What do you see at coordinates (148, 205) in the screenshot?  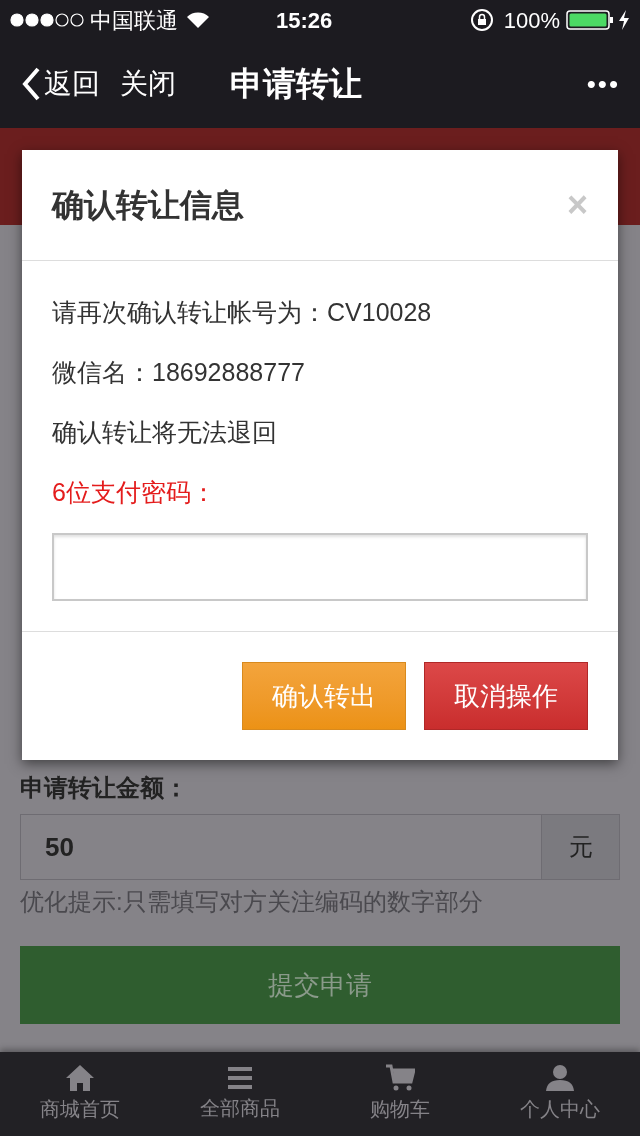 I see `dialog-title: 确认转让信息` at bounding box center [148, 205].